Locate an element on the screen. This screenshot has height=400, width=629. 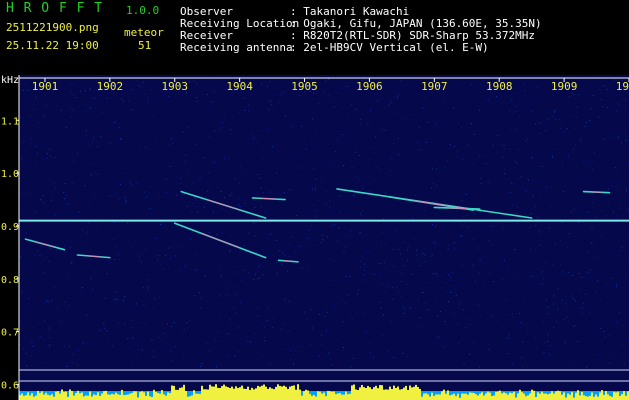
app-title: H R O F F T is located at coordinates (55, 8).